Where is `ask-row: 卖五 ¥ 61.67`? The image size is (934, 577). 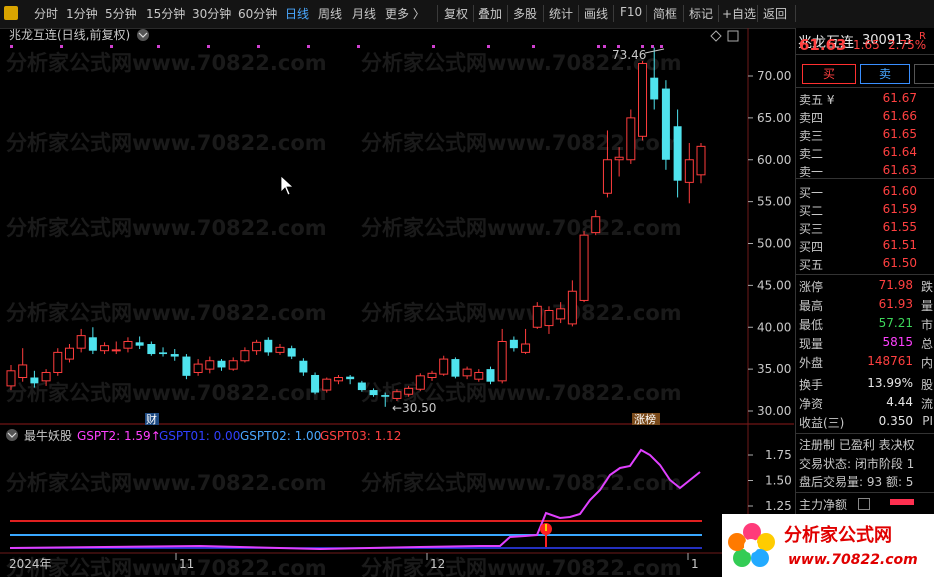 ask-row: 卖五 ¥ 61.67 is located at coordinates (865, 98).